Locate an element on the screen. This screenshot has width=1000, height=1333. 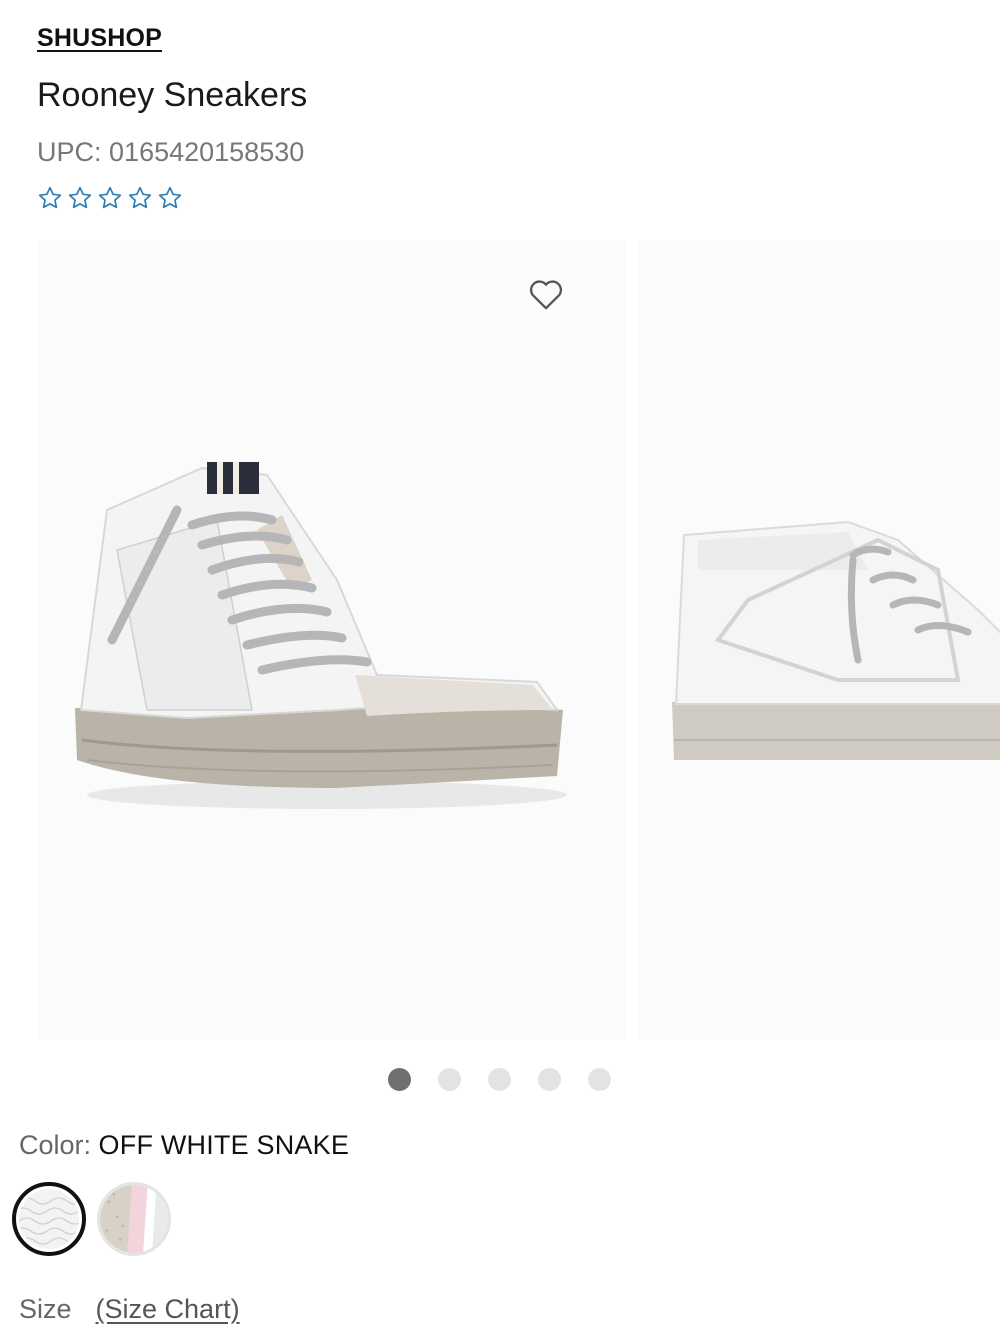
snake-texture-swatch-image is located at coordinates (49, 1219).